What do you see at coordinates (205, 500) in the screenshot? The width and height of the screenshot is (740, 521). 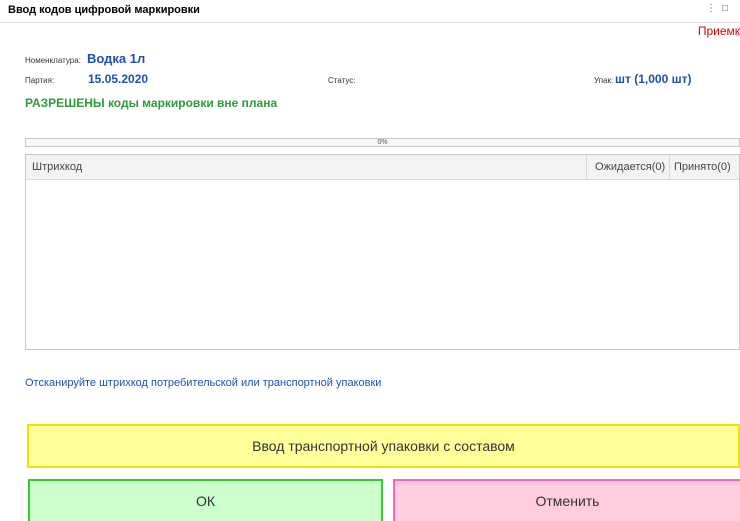 I see `ok-button: ОК` at bounding box center [205, 500].